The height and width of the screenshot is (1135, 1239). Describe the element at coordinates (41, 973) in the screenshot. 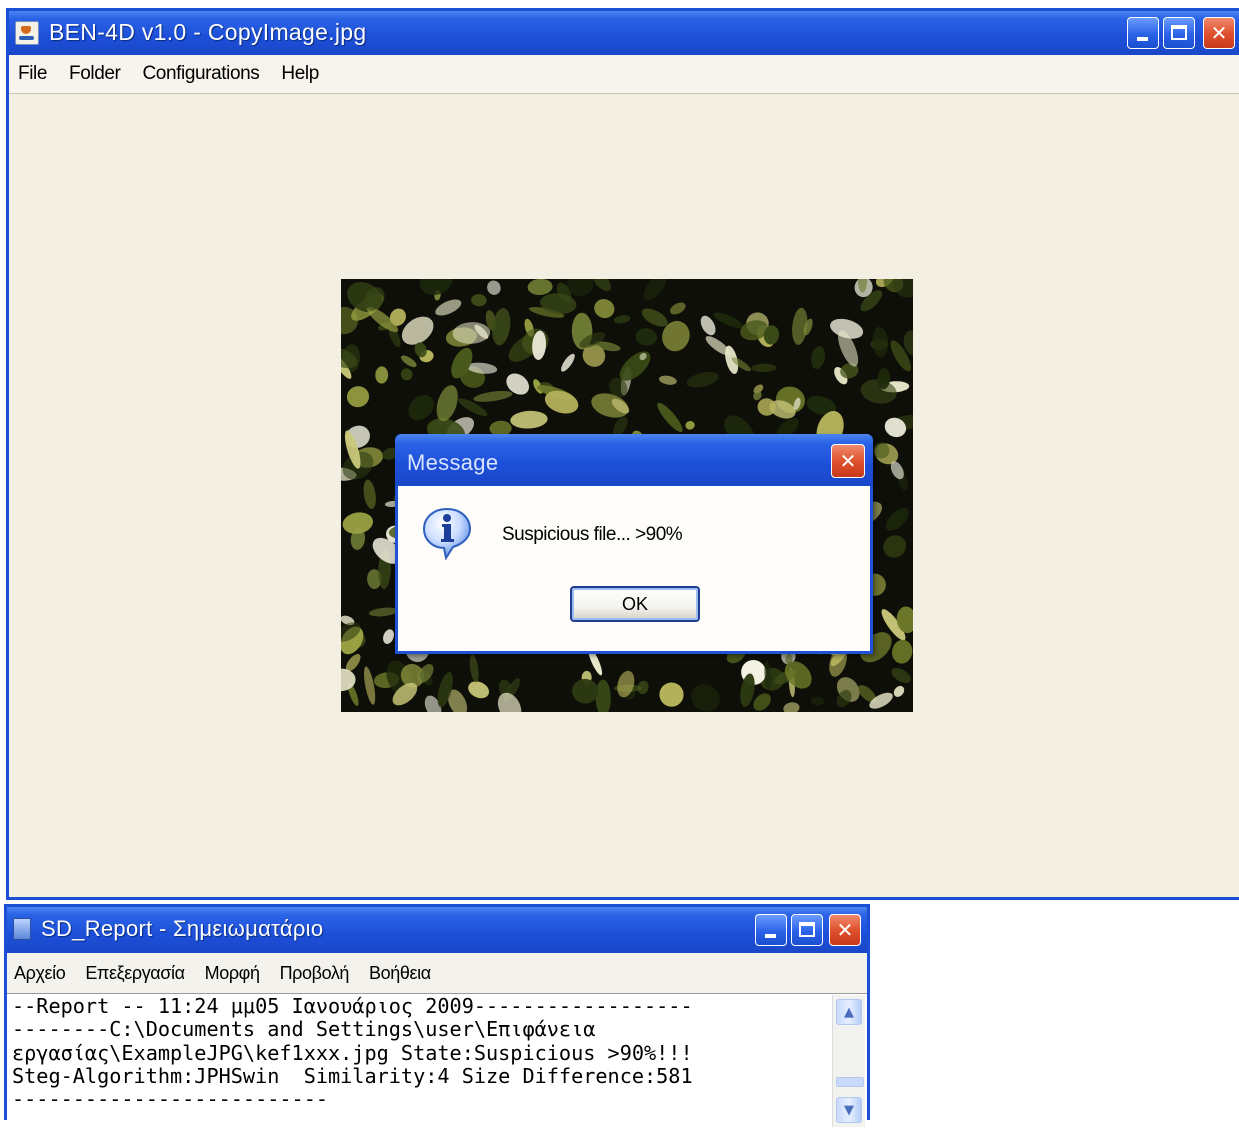

I see `menu-file-gr: Αρχείο` at that location.